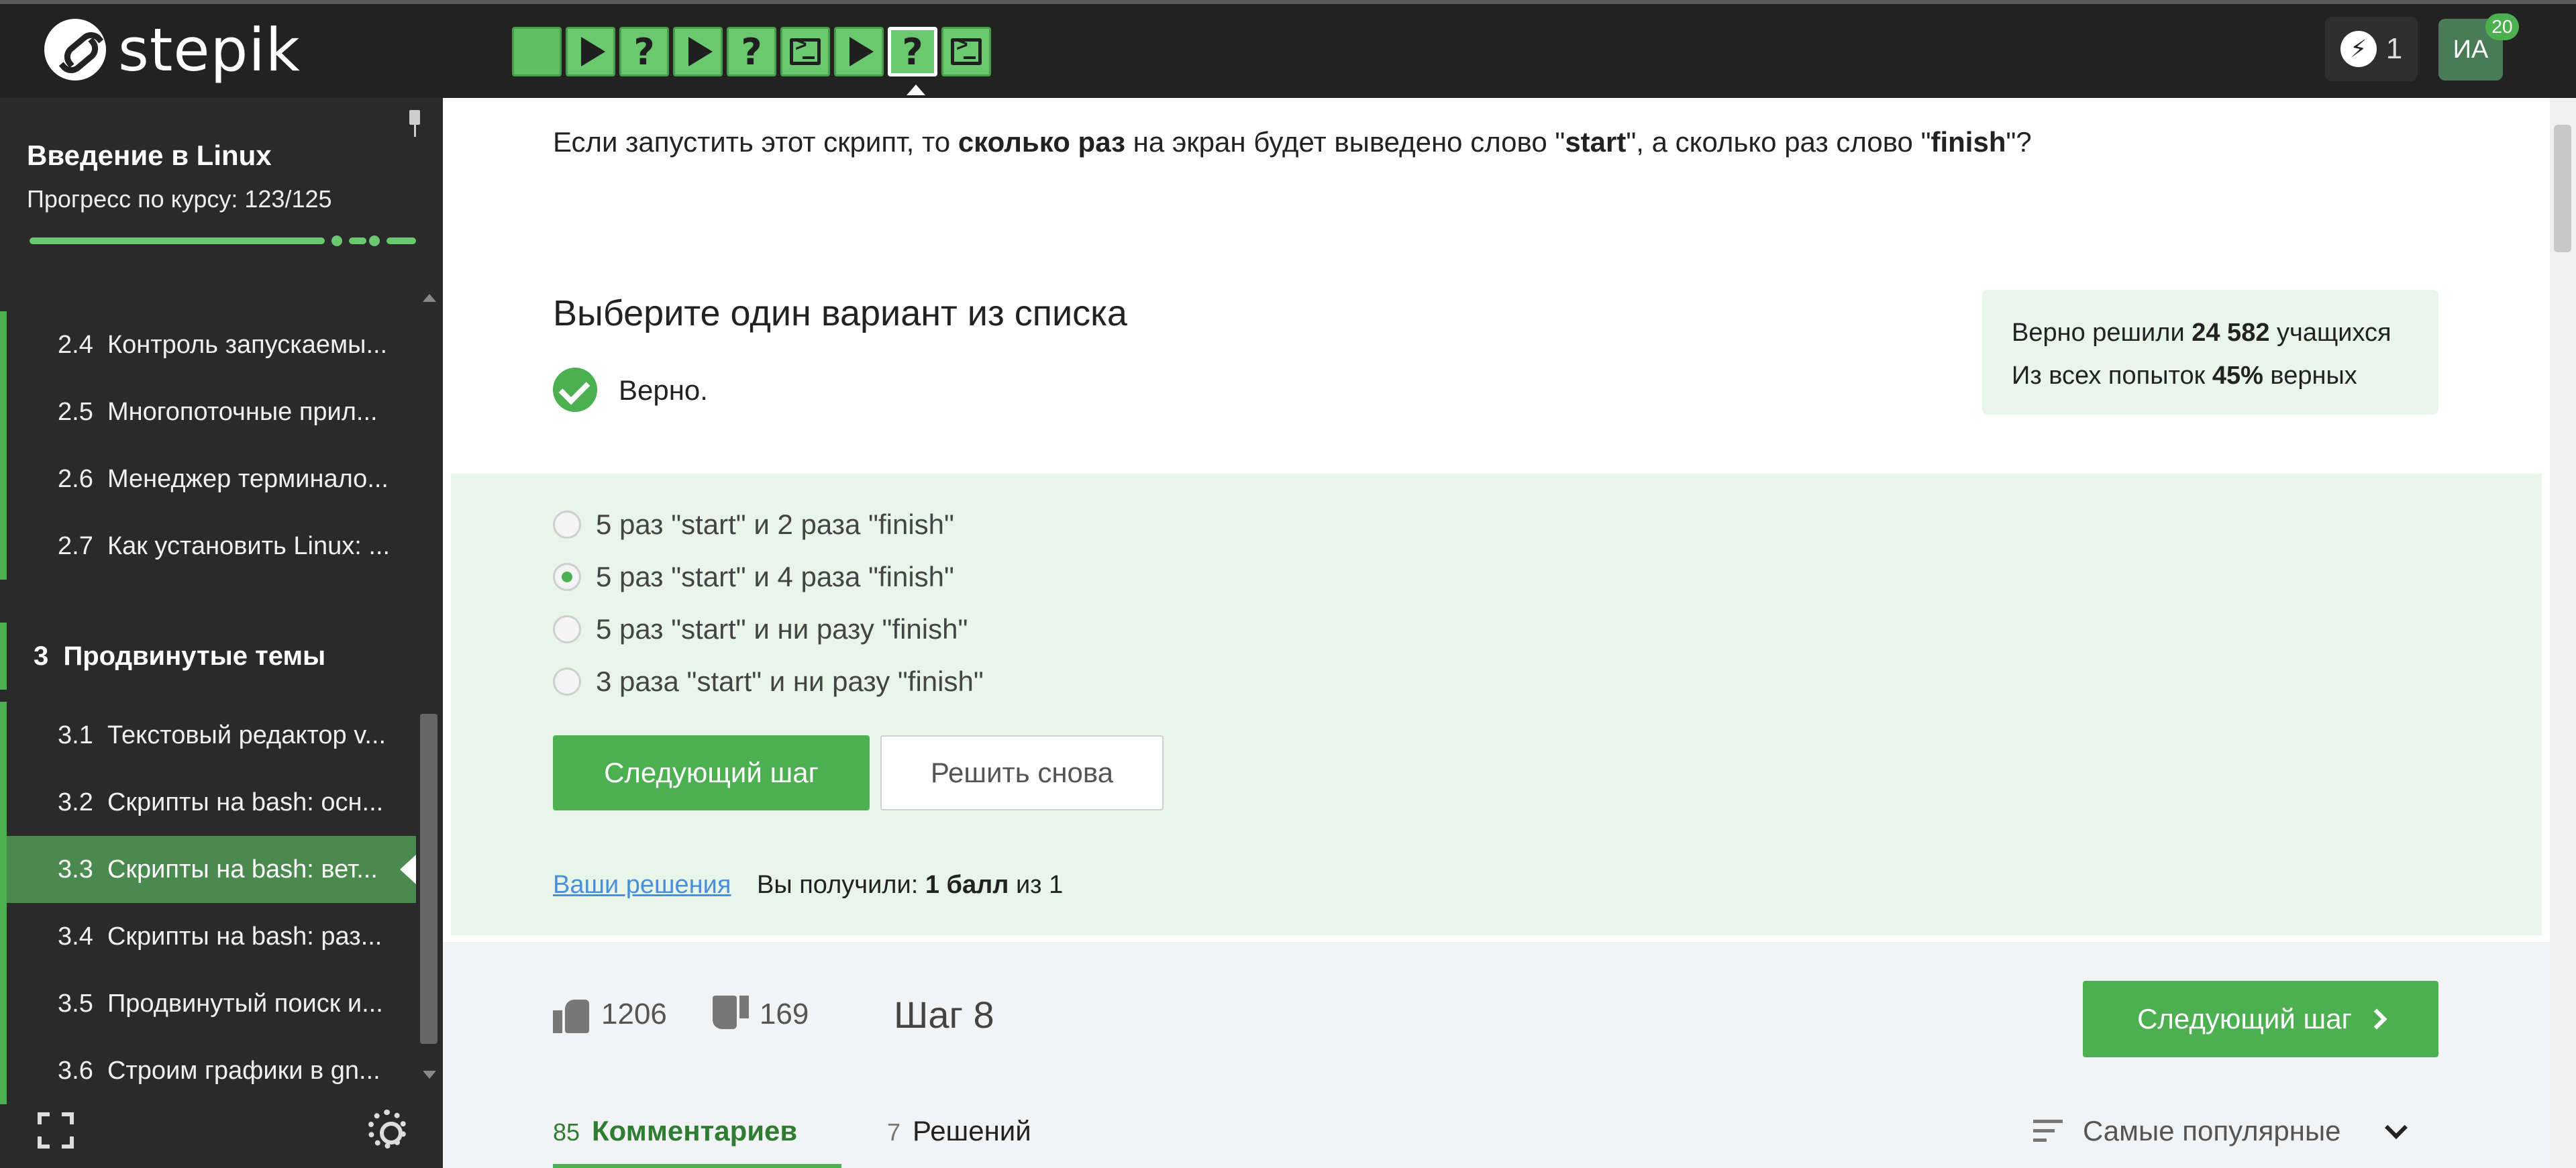 This screenshot has width=2576, height=1168. I want to click on your-solutions-link: Ваши решения, so click(642, 885).